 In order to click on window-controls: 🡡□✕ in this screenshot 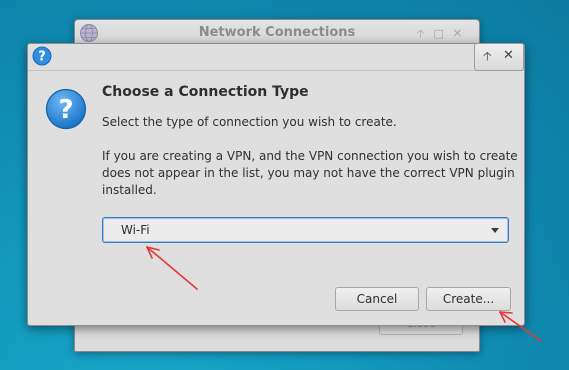, I will do `click(443, 34)`.